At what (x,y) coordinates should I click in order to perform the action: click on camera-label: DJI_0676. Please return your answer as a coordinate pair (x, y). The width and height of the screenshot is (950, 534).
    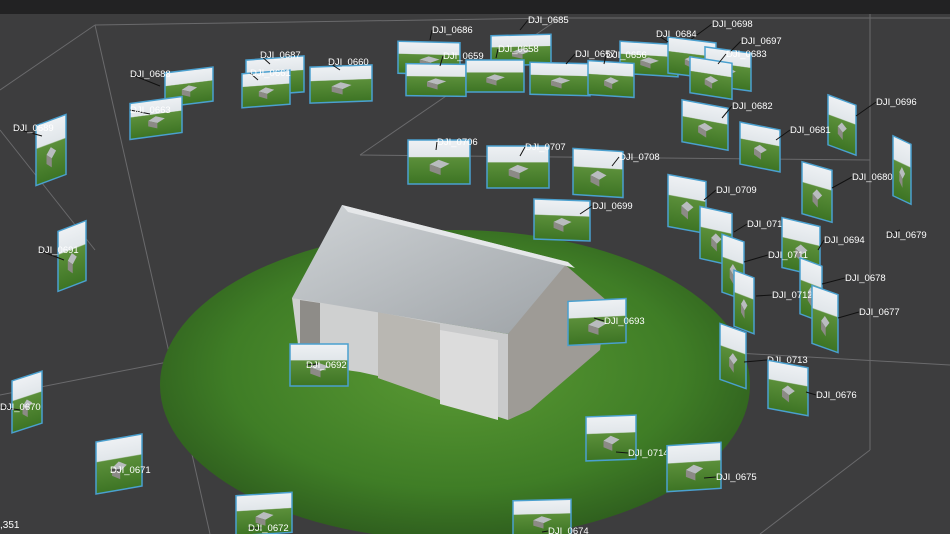
    Looking at the image, I should click on (836, 395).